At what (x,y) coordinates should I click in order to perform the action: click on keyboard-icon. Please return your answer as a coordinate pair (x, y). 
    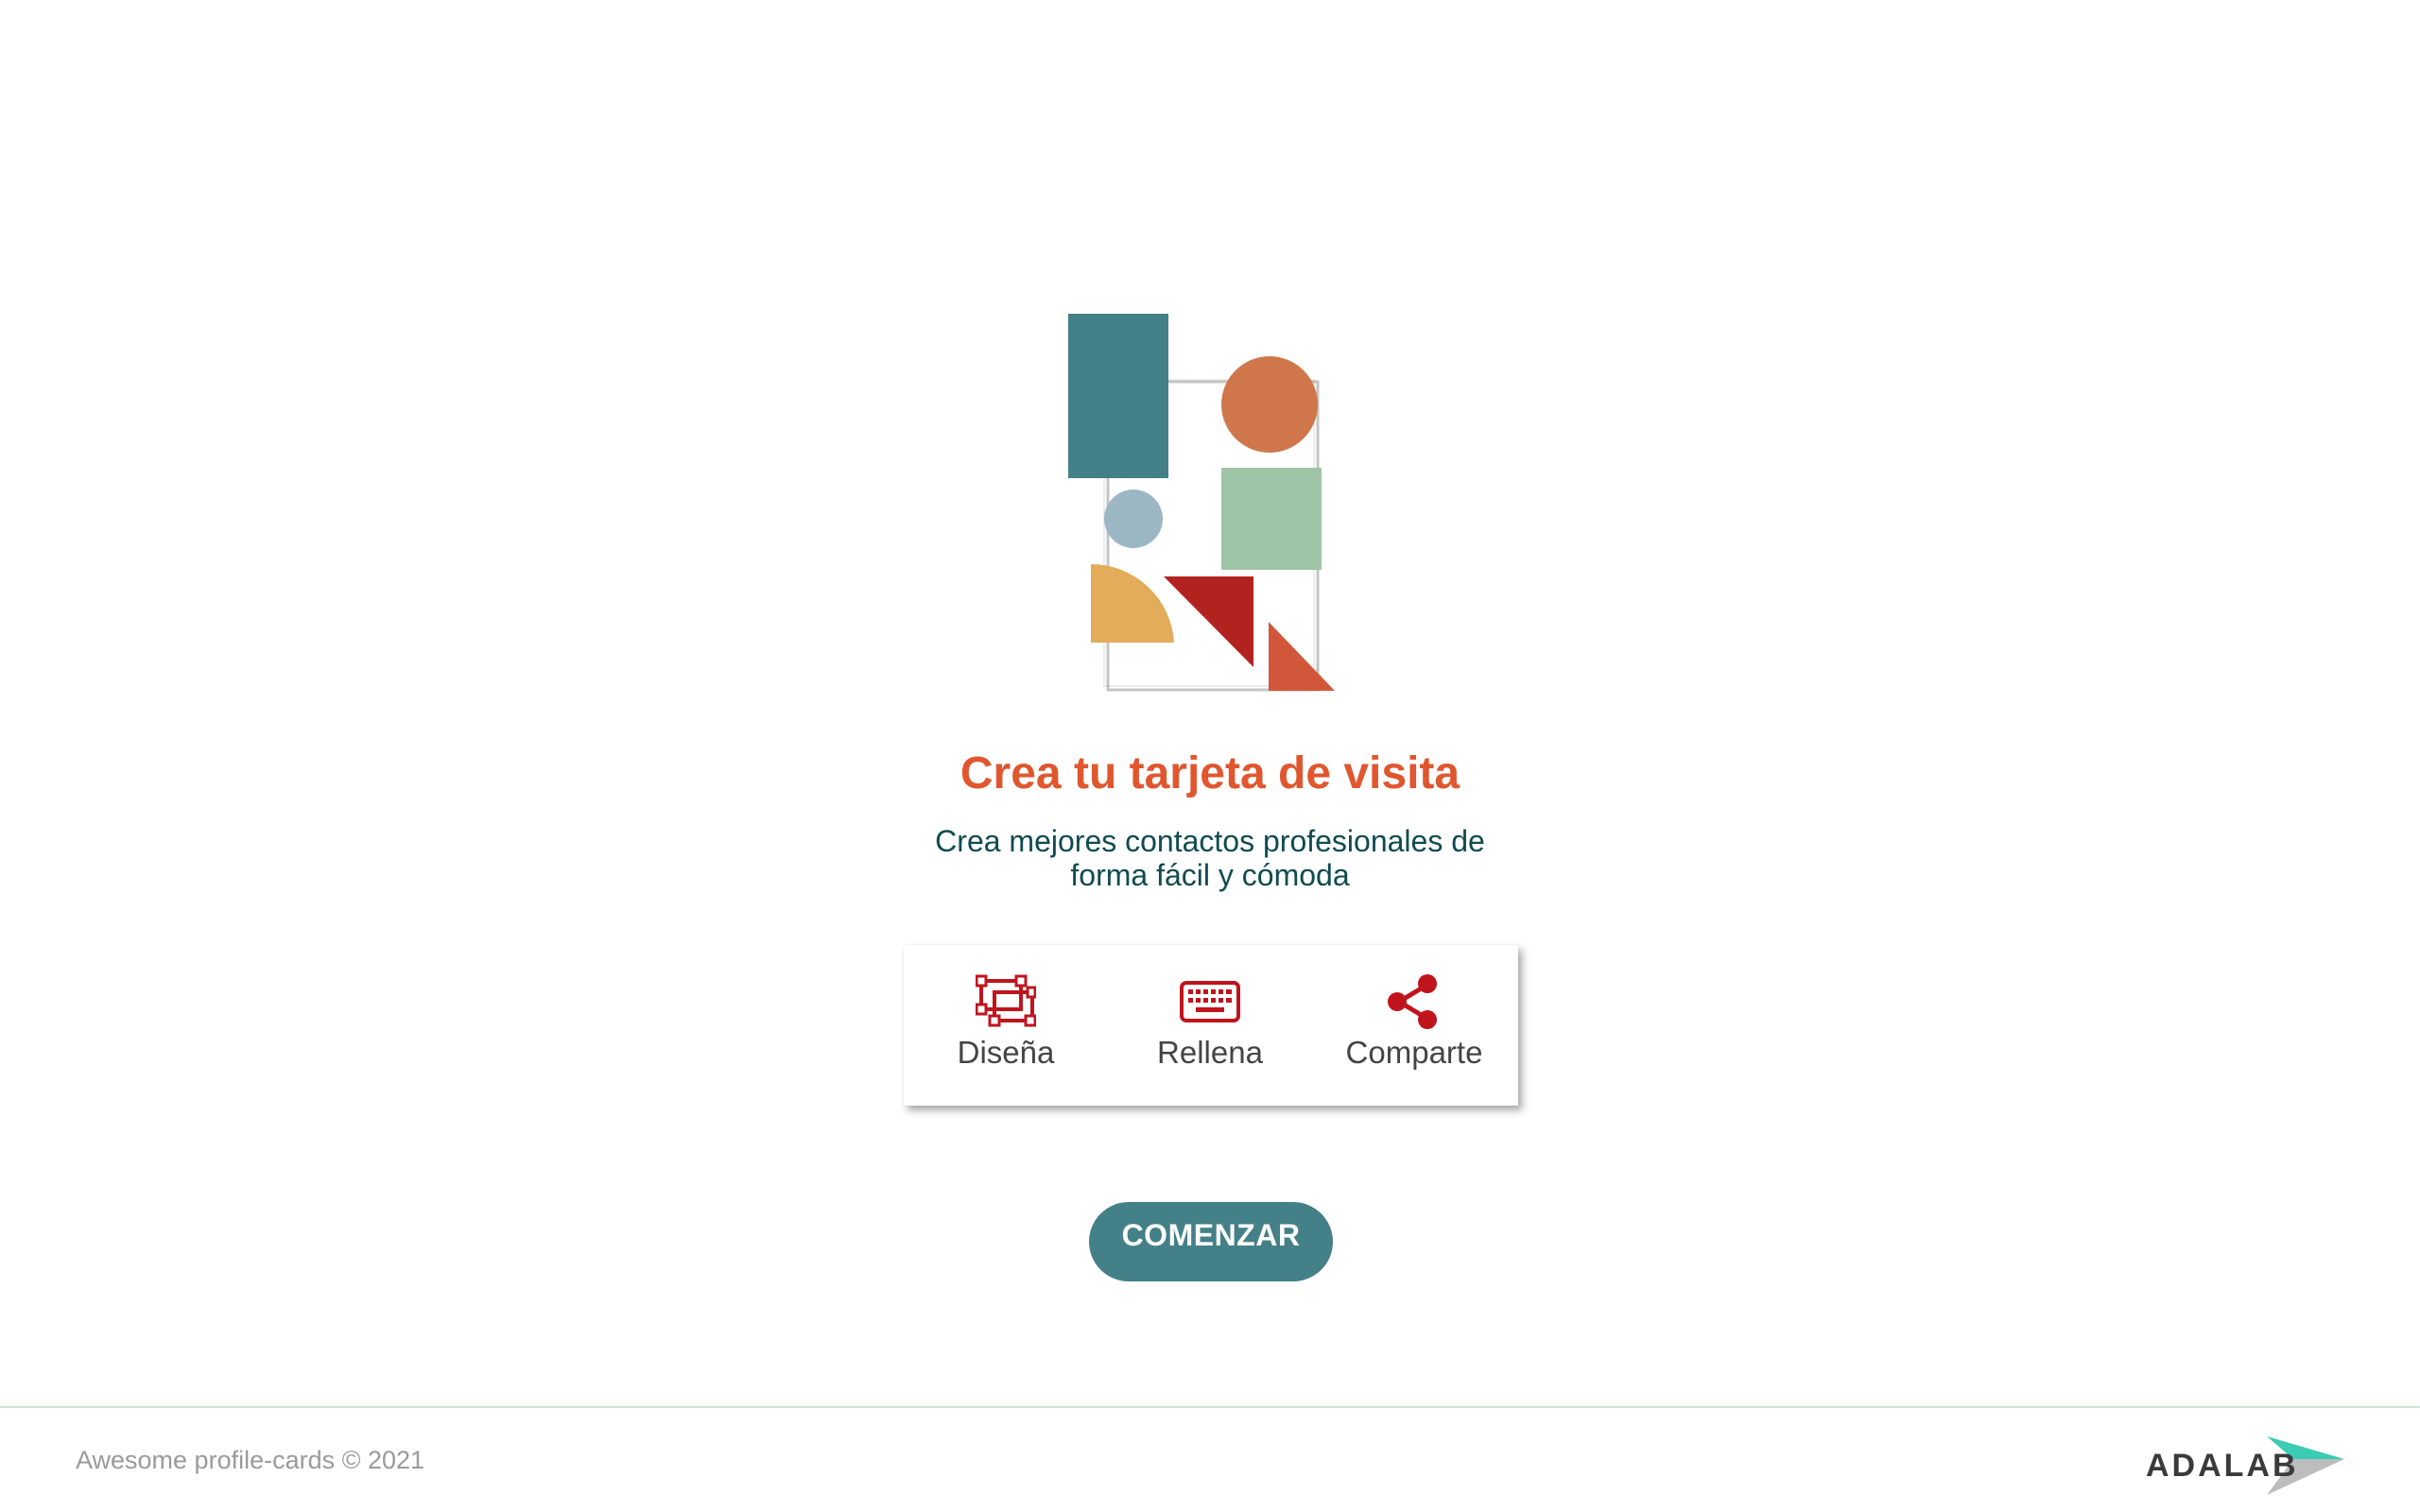
    Looking at the image, I should click on (1210, 1001).